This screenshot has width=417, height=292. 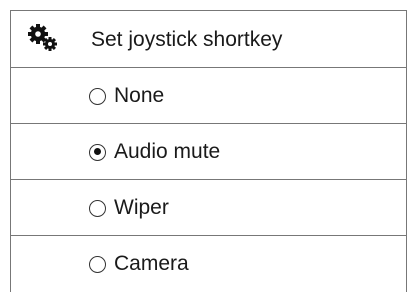 I want to click on radio-wiper, so click(x=97, y=208).